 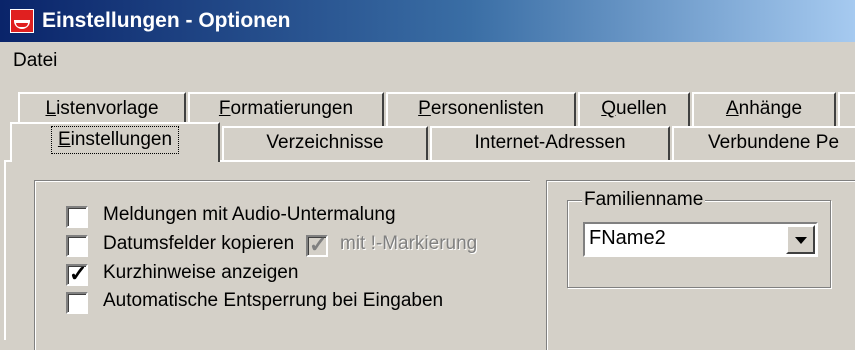 What do you see at coordinates (644, 200) in the screenshot?
I see `familienname-legend: Familienname` at bounding box center [644, 200].